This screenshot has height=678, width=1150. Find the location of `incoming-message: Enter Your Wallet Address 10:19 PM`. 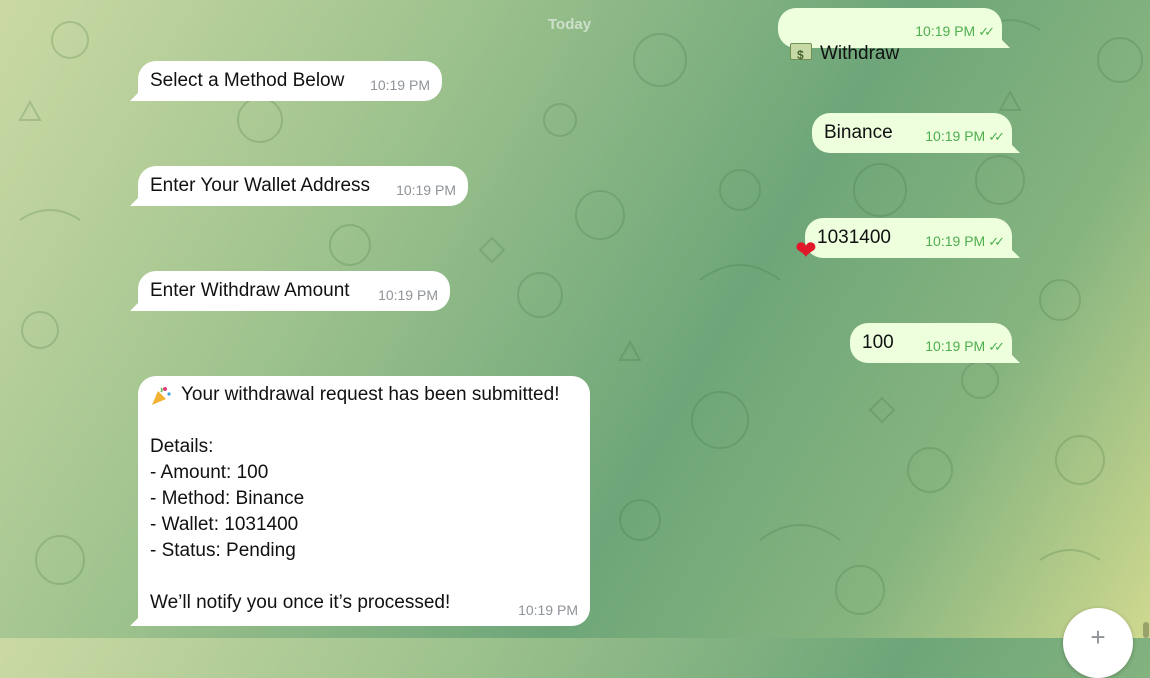

incoming-message: Enter Your Wallet Address 10:19 PM is located at coordinates (303, 186).